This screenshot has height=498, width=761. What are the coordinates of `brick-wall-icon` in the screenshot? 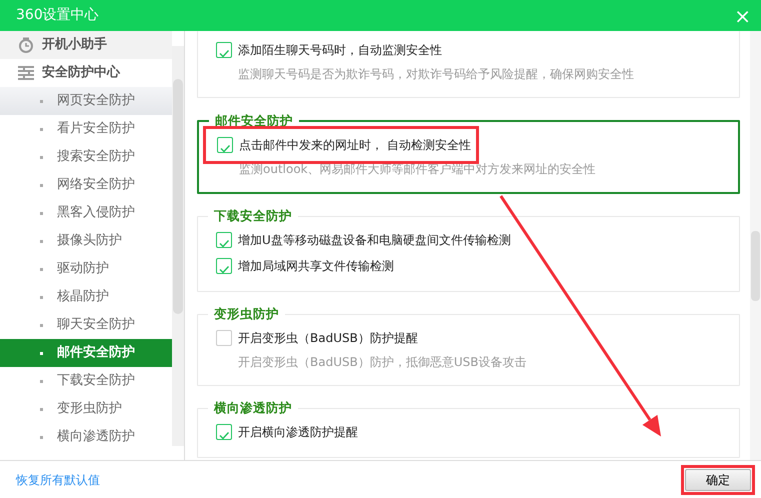 It's located at (26, 73).